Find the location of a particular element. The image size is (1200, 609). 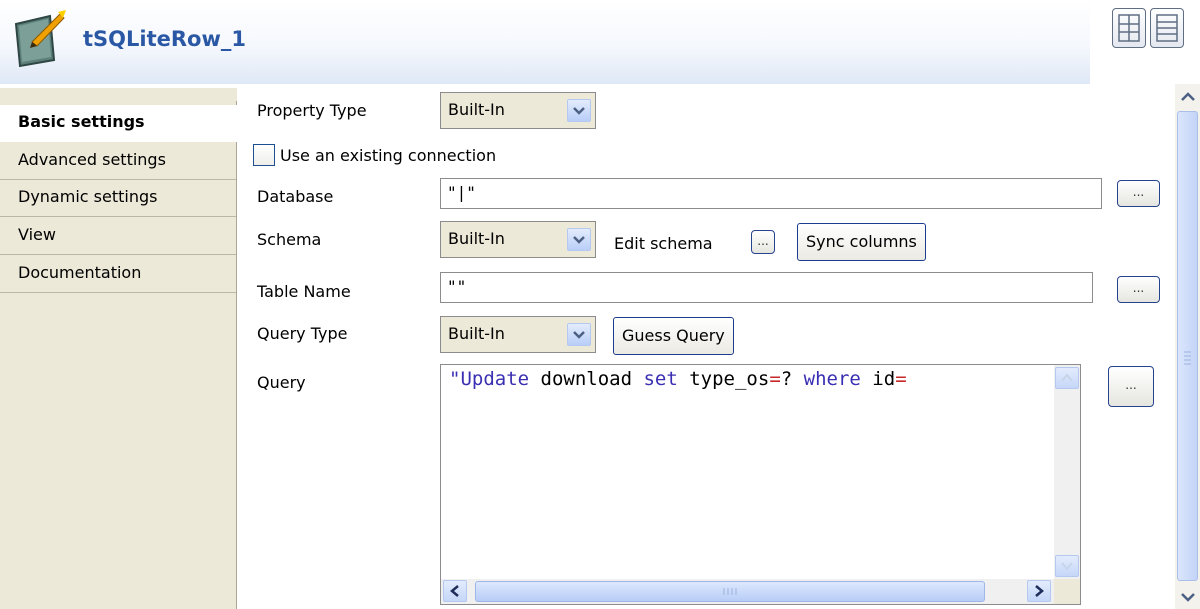

query-token: ? is located at coordinates (792, 379).